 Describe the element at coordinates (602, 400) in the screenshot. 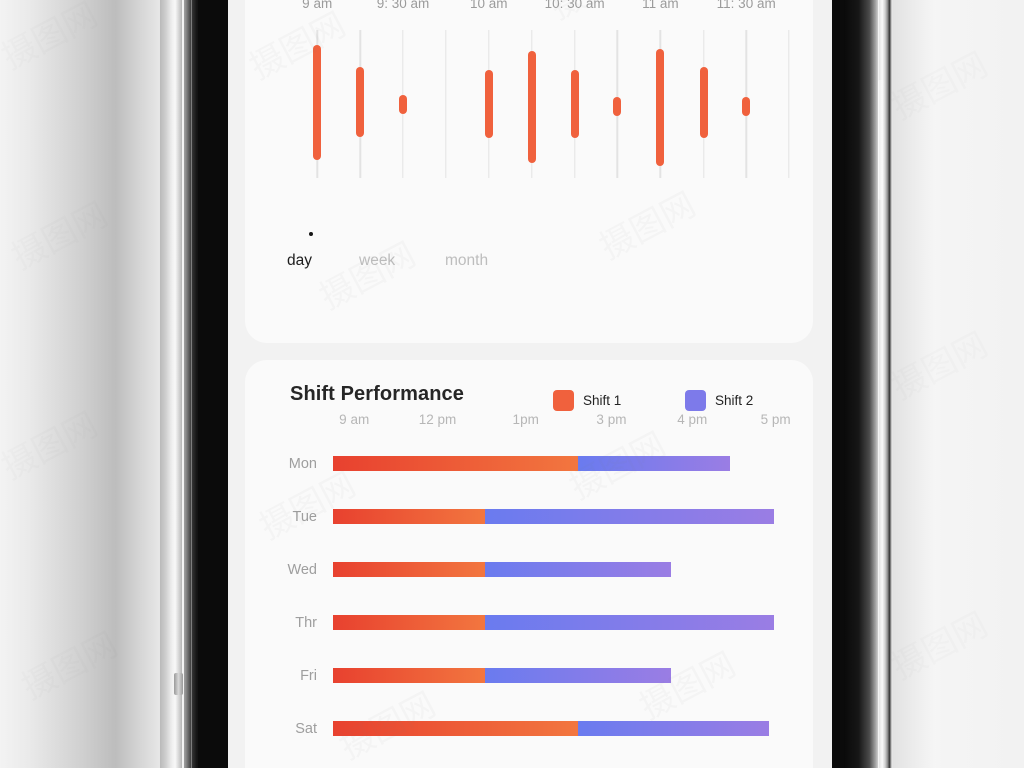

I see `legend-label-shift-1: Shift 1` at that location.